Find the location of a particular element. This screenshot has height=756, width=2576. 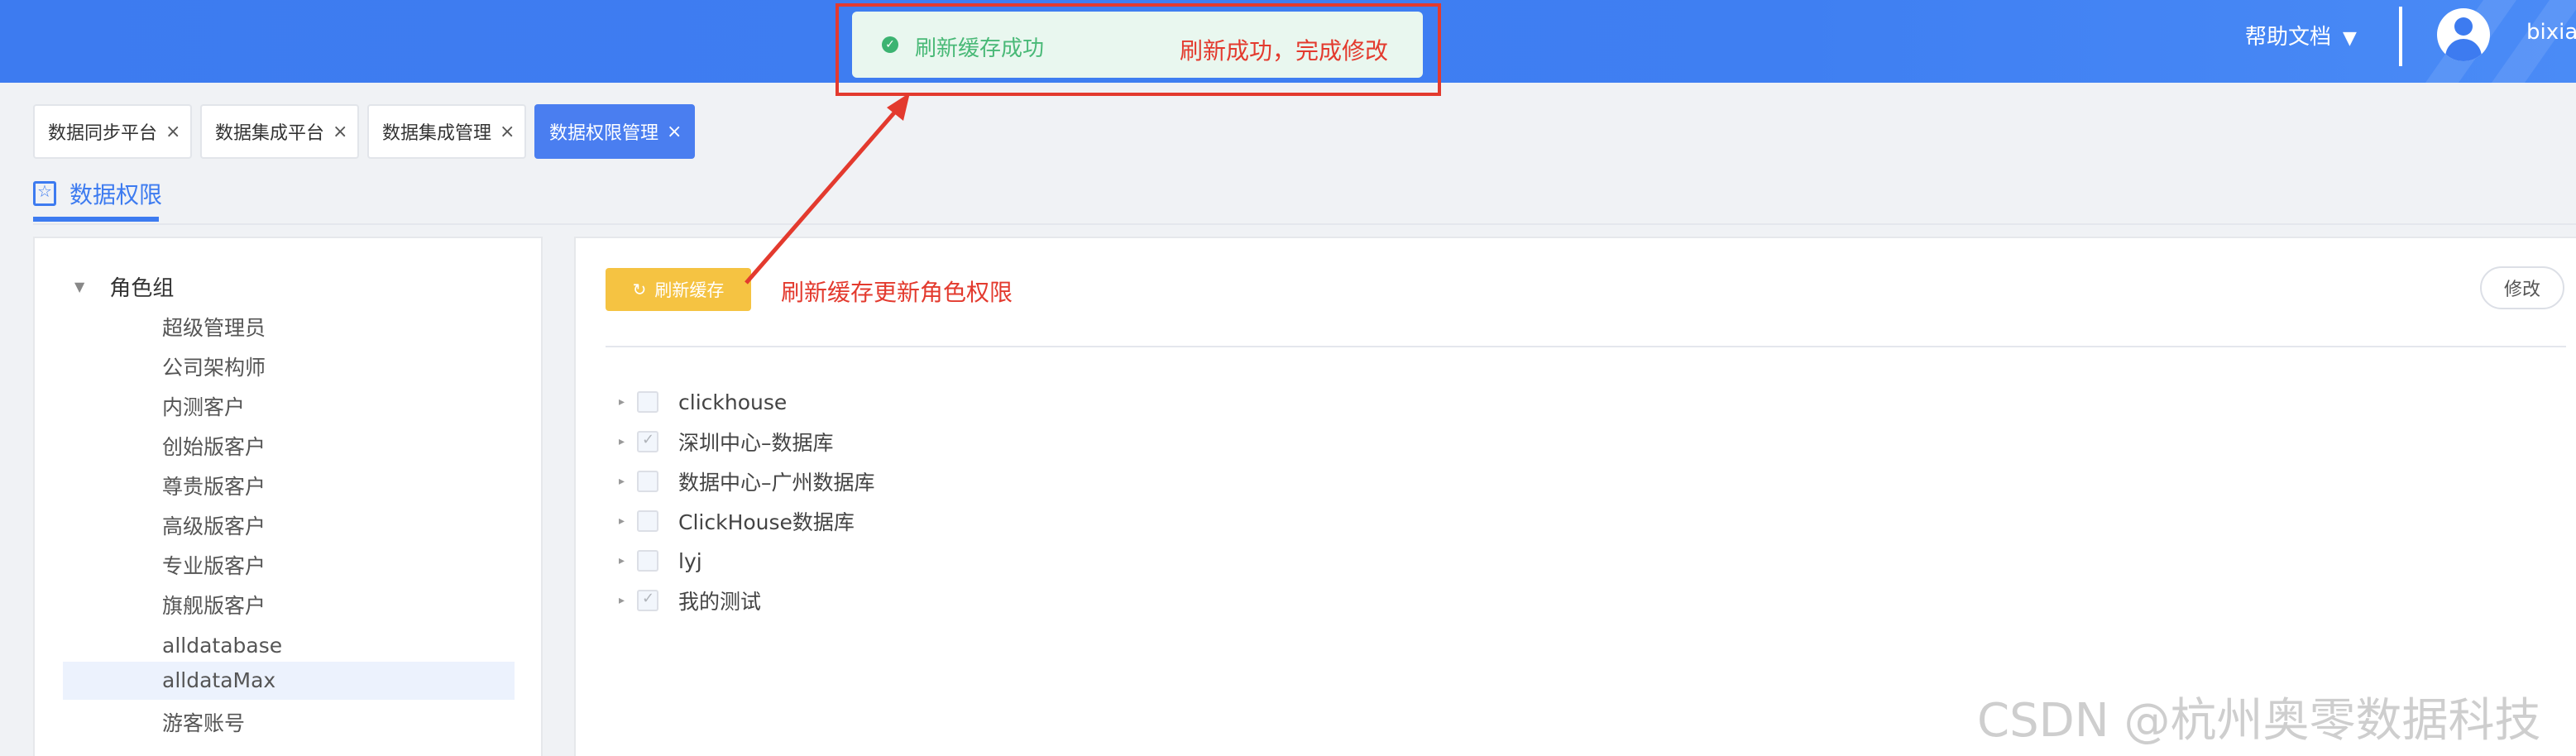

avatar-body is located at coordinates (2463, 50).